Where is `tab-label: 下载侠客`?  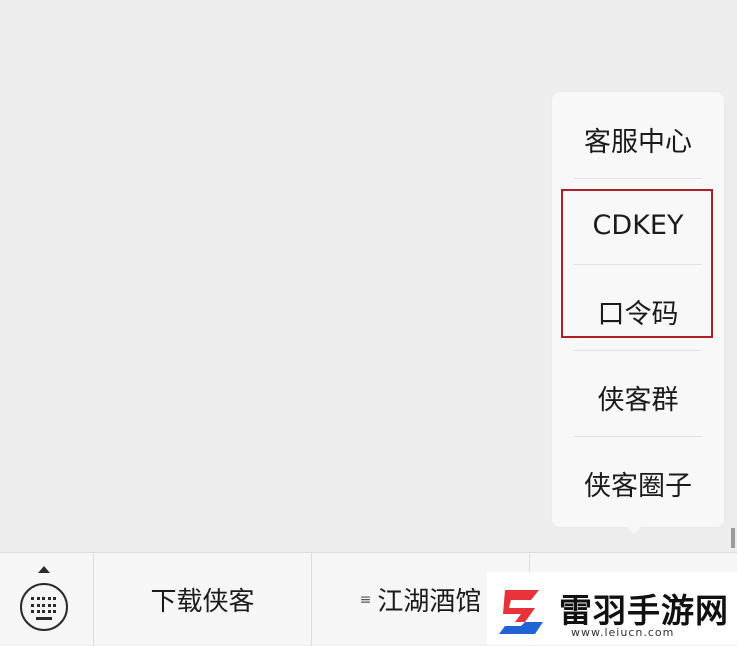 tab-label: 下载侠客 is located at coordinates (202, 602).